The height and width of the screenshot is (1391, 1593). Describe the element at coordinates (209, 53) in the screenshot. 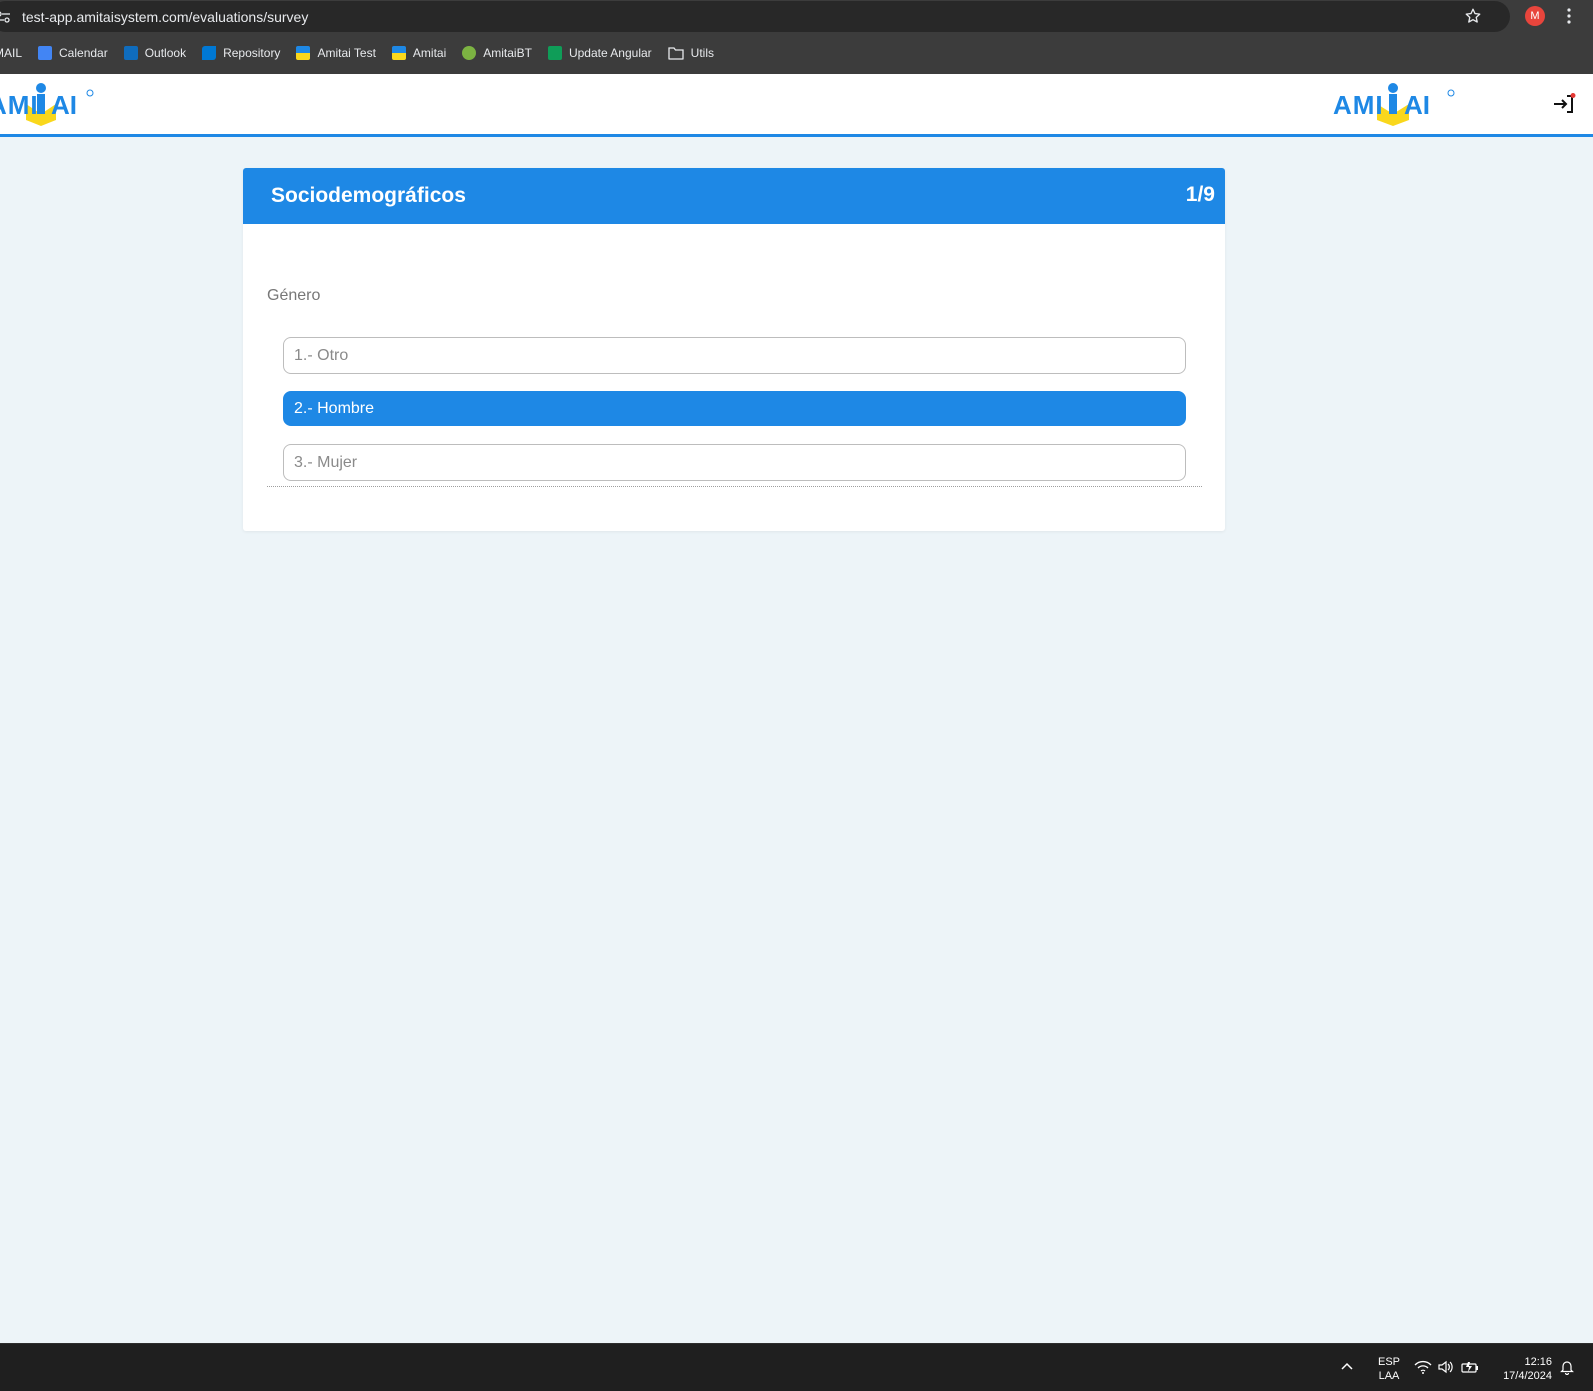

I see `azure-devops-icon` at that location.